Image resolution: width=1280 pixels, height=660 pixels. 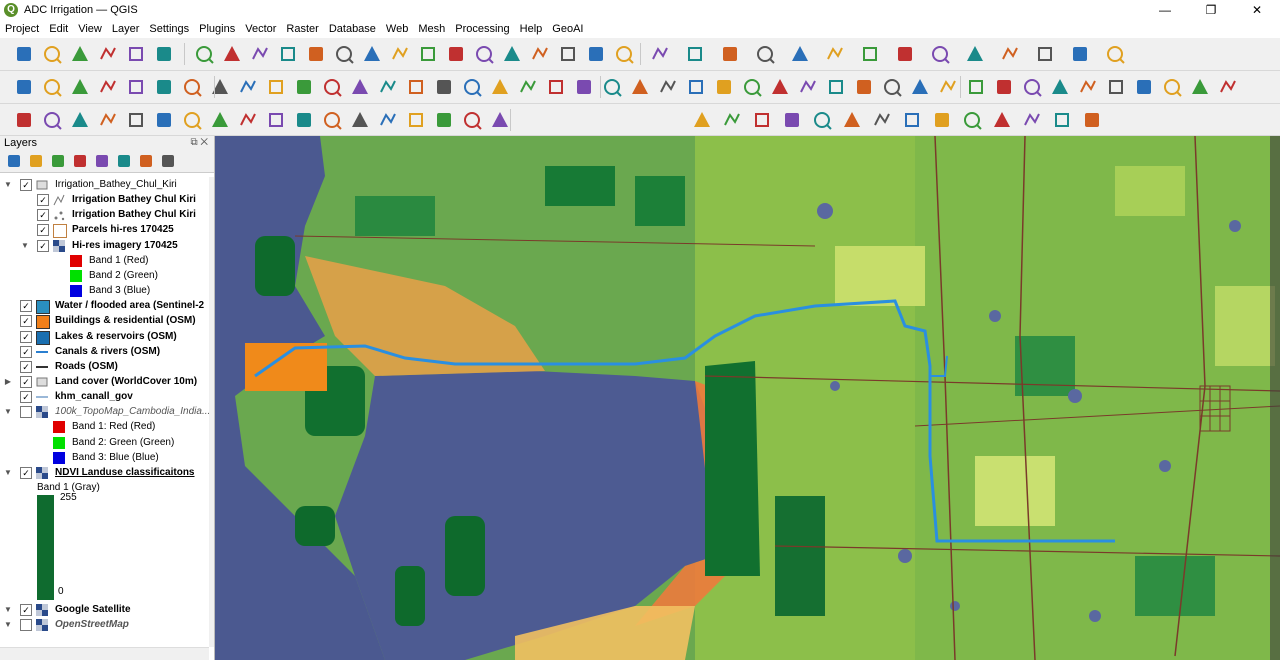 I want to click on digitize-tool-8-icon, so click(x=220, y=87).